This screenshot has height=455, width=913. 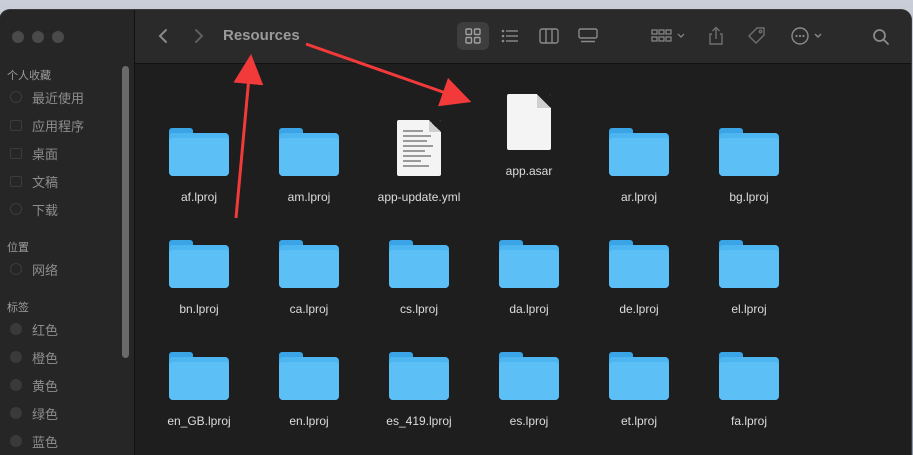 I want to click on group-grid-icon, so click(x=668, y=35).